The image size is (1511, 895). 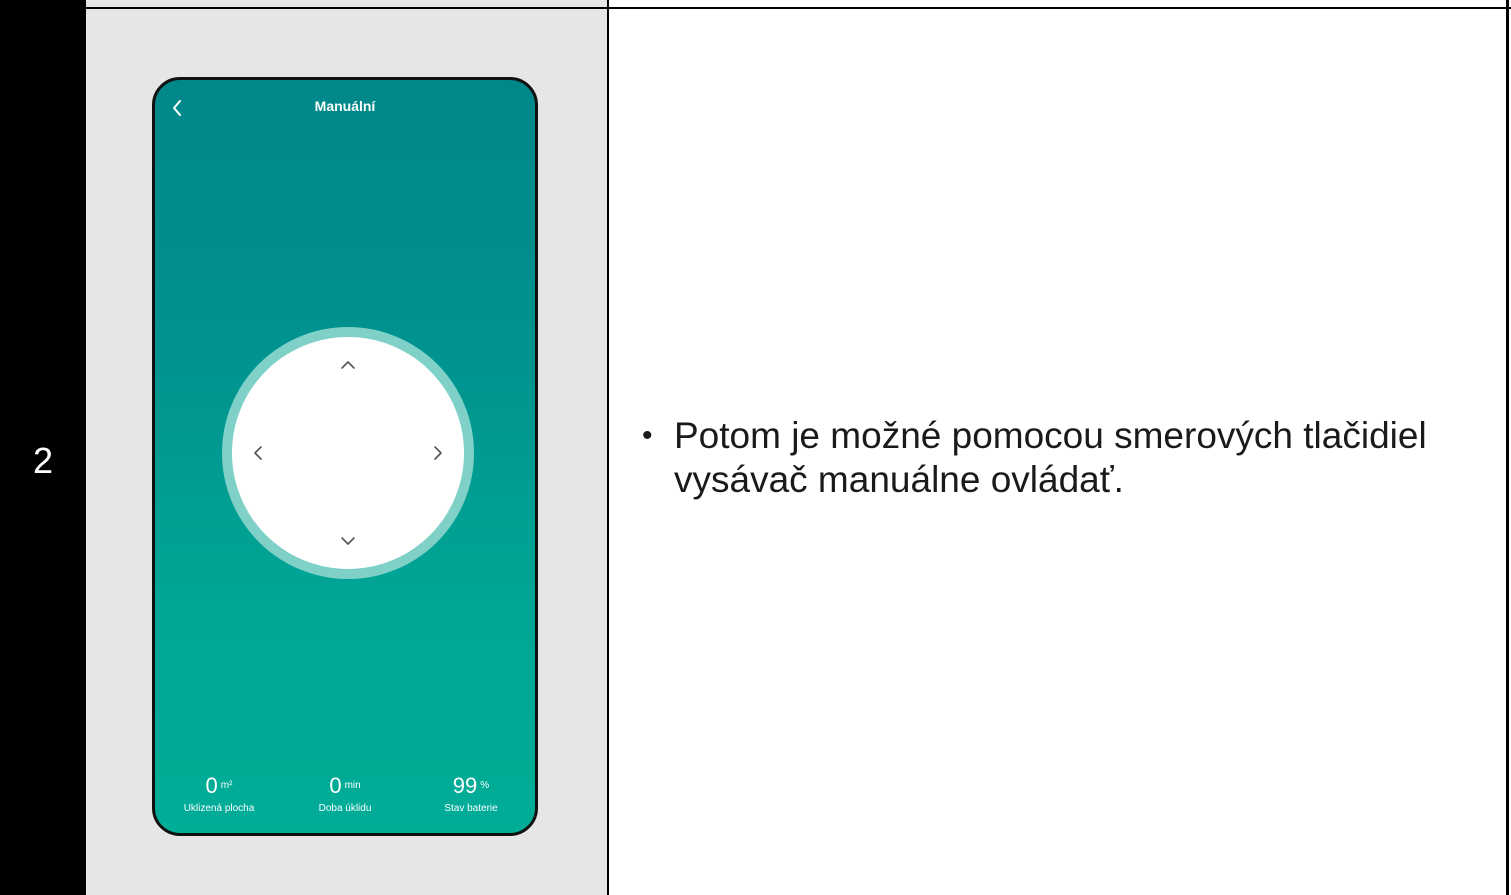 I want to click on direction-pad, so click(x=348, y=453).